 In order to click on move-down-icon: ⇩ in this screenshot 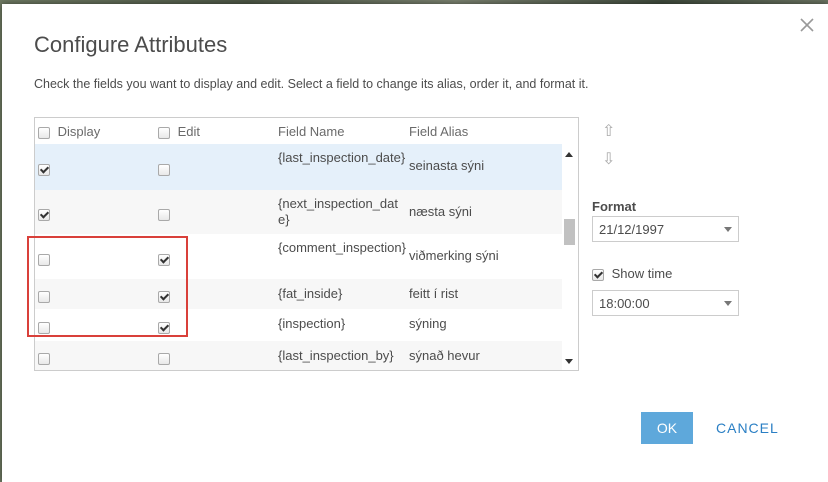, I will do `click(608, 159)`.